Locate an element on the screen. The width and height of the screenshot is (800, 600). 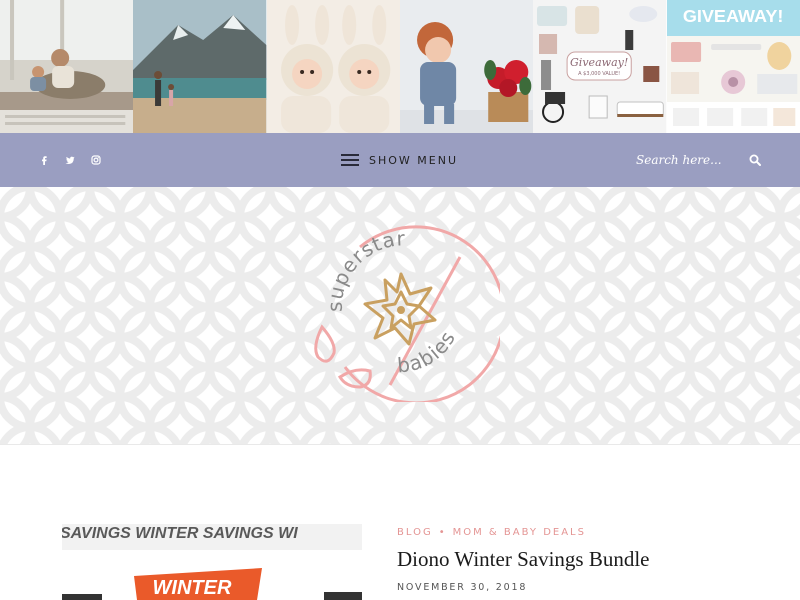
social-links is located at coordinates (78, 160).